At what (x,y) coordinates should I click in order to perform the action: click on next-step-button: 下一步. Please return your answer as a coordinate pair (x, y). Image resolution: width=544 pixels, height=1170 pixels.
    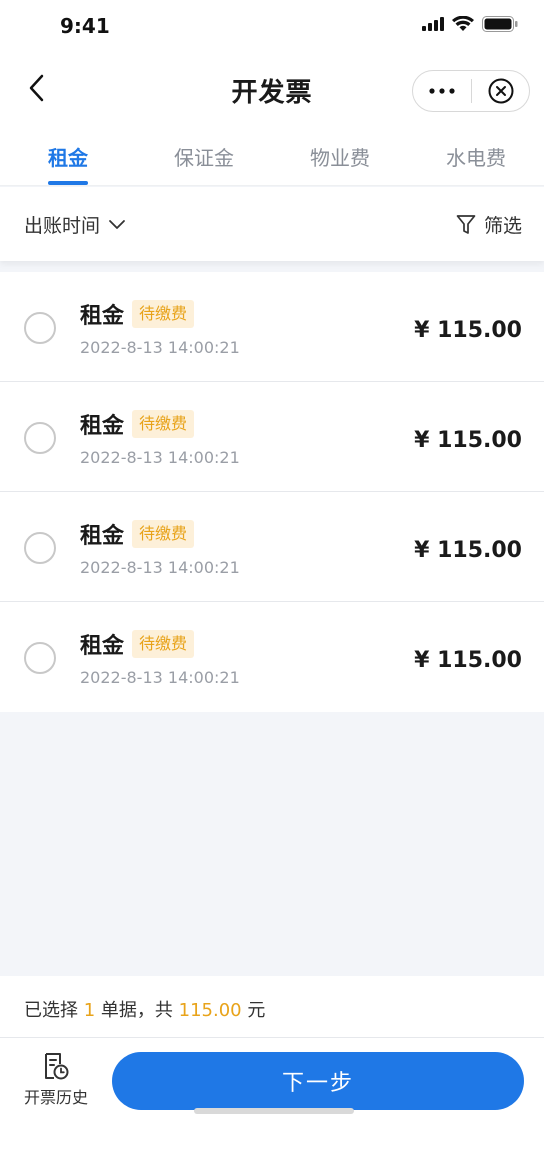
    Looking at the image, I should click on (318, 1081).